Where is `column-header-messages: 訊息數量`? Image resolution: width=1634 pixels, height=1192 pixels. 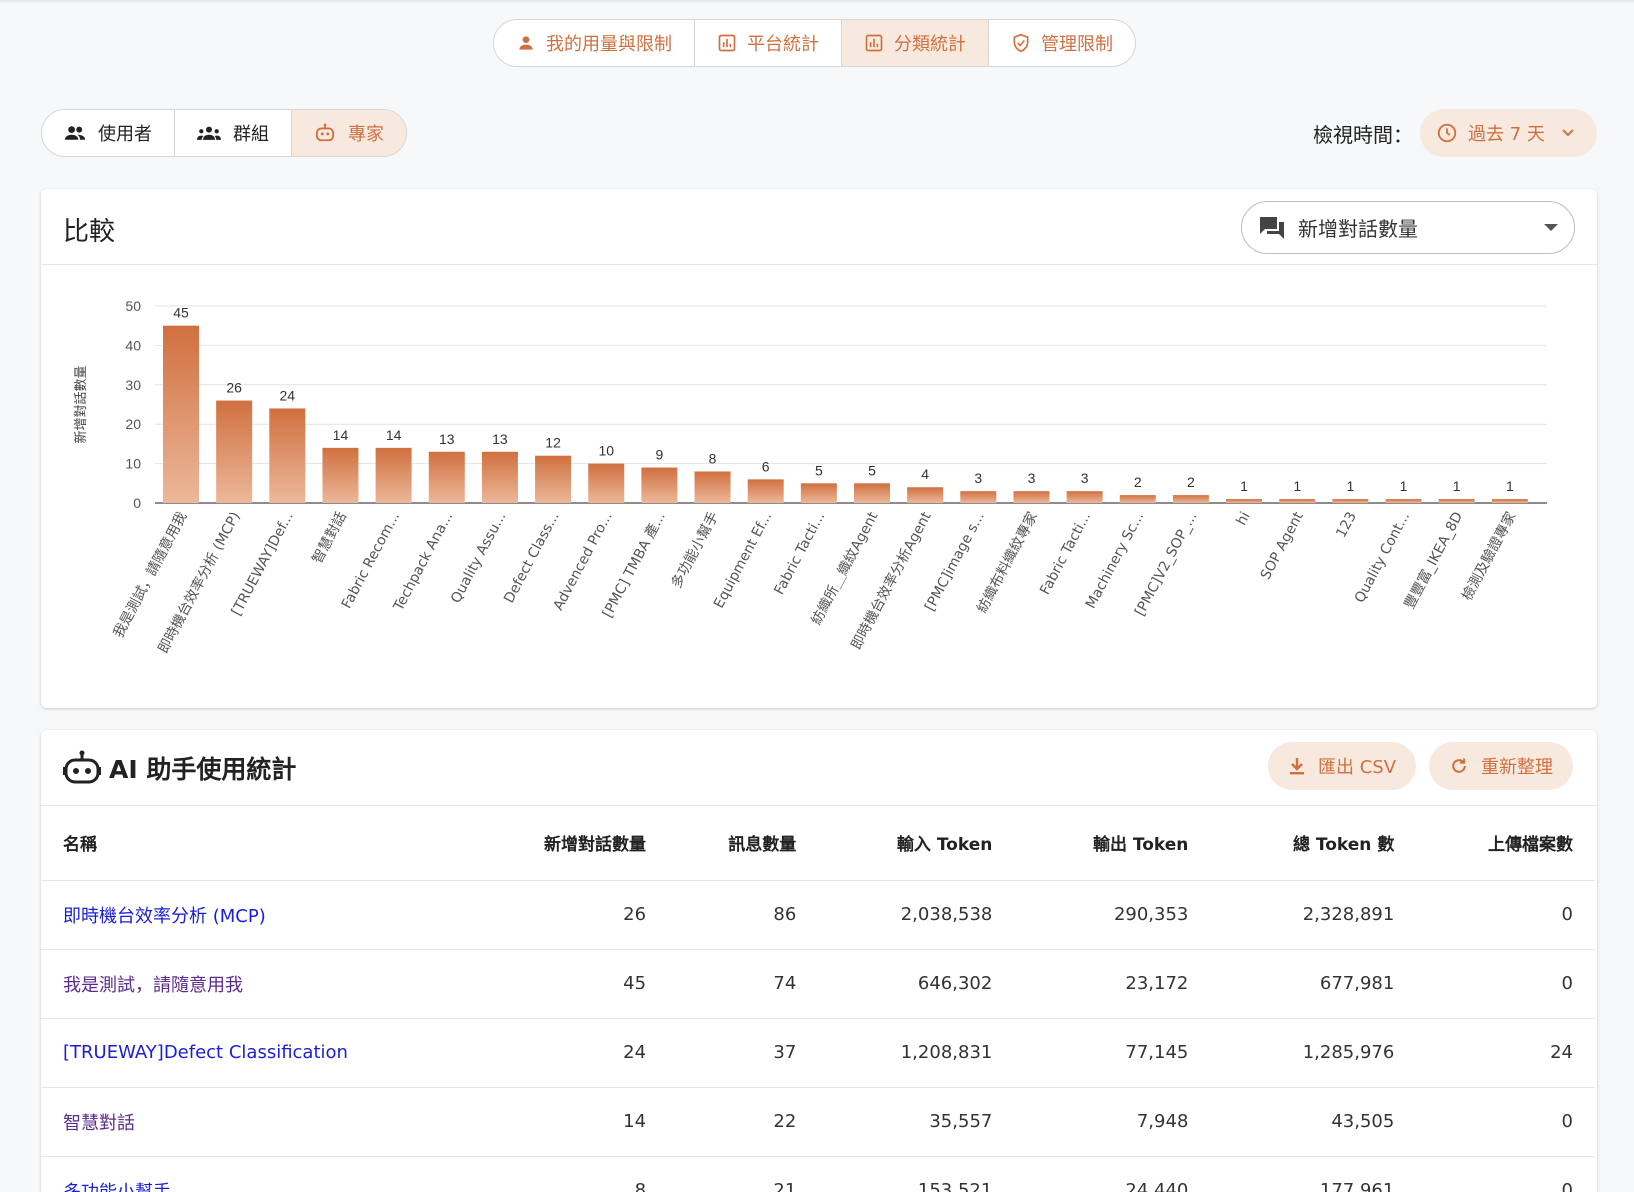
column-header-messages: 訊息數量 is located at coordinates (743, 843).